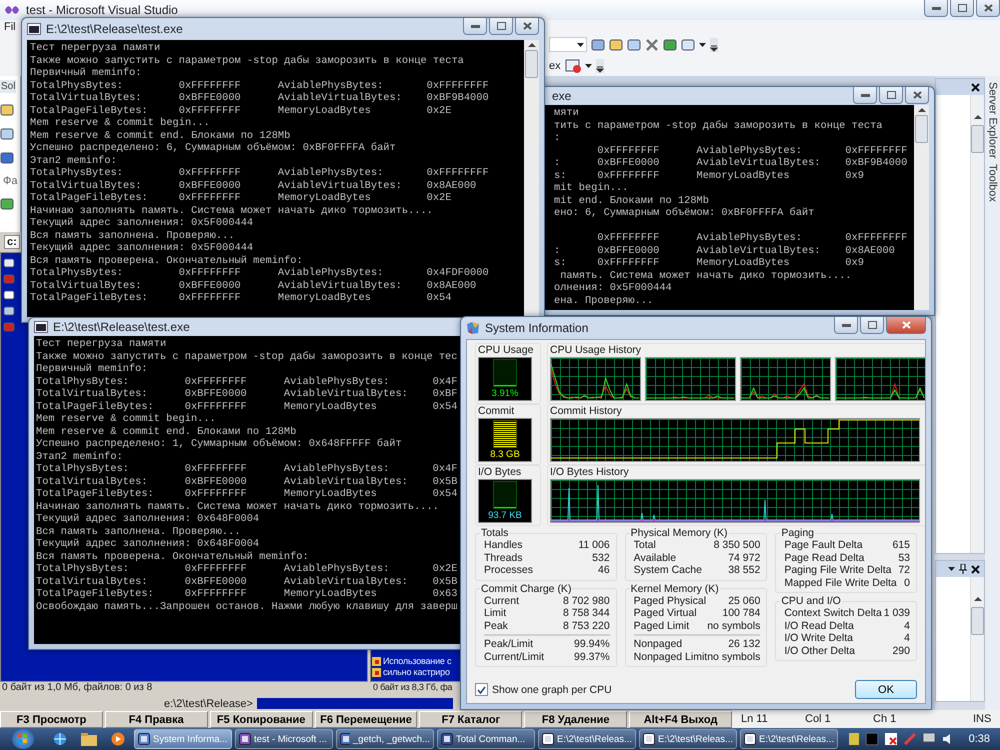  What do you see at coordinates (8, 86) in the screenshot?
I see `panel-tab: Sol` at bounding box center [8, 86].